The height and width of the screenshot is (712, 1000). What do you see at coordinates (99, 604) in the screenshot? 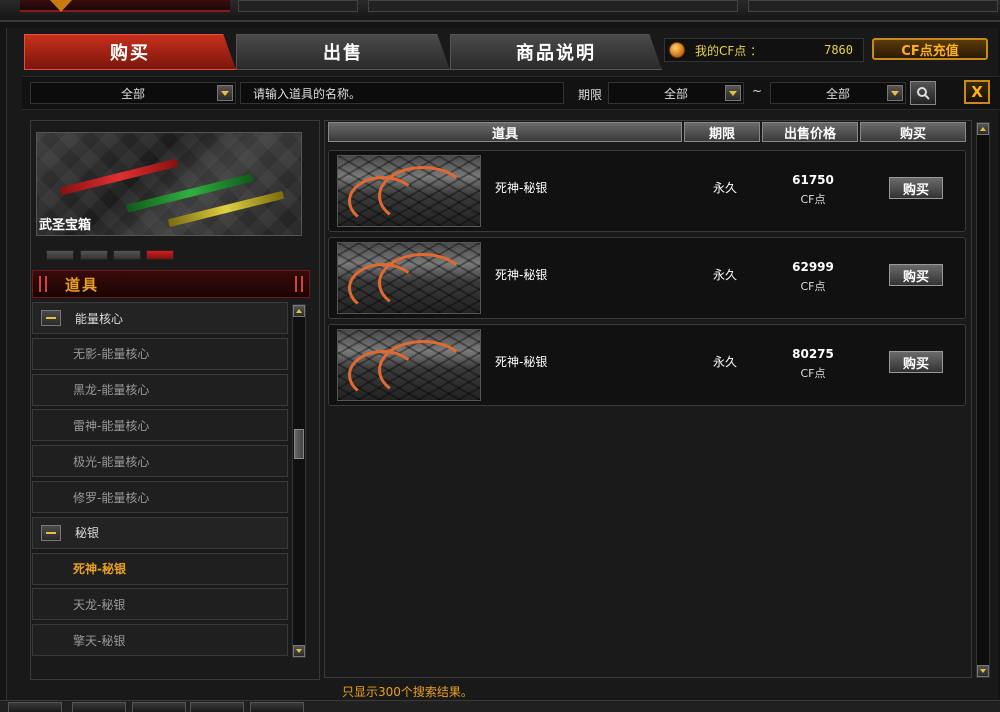
I see `category-item-label: 天龙-秘银` at bounding box center [99, 604].